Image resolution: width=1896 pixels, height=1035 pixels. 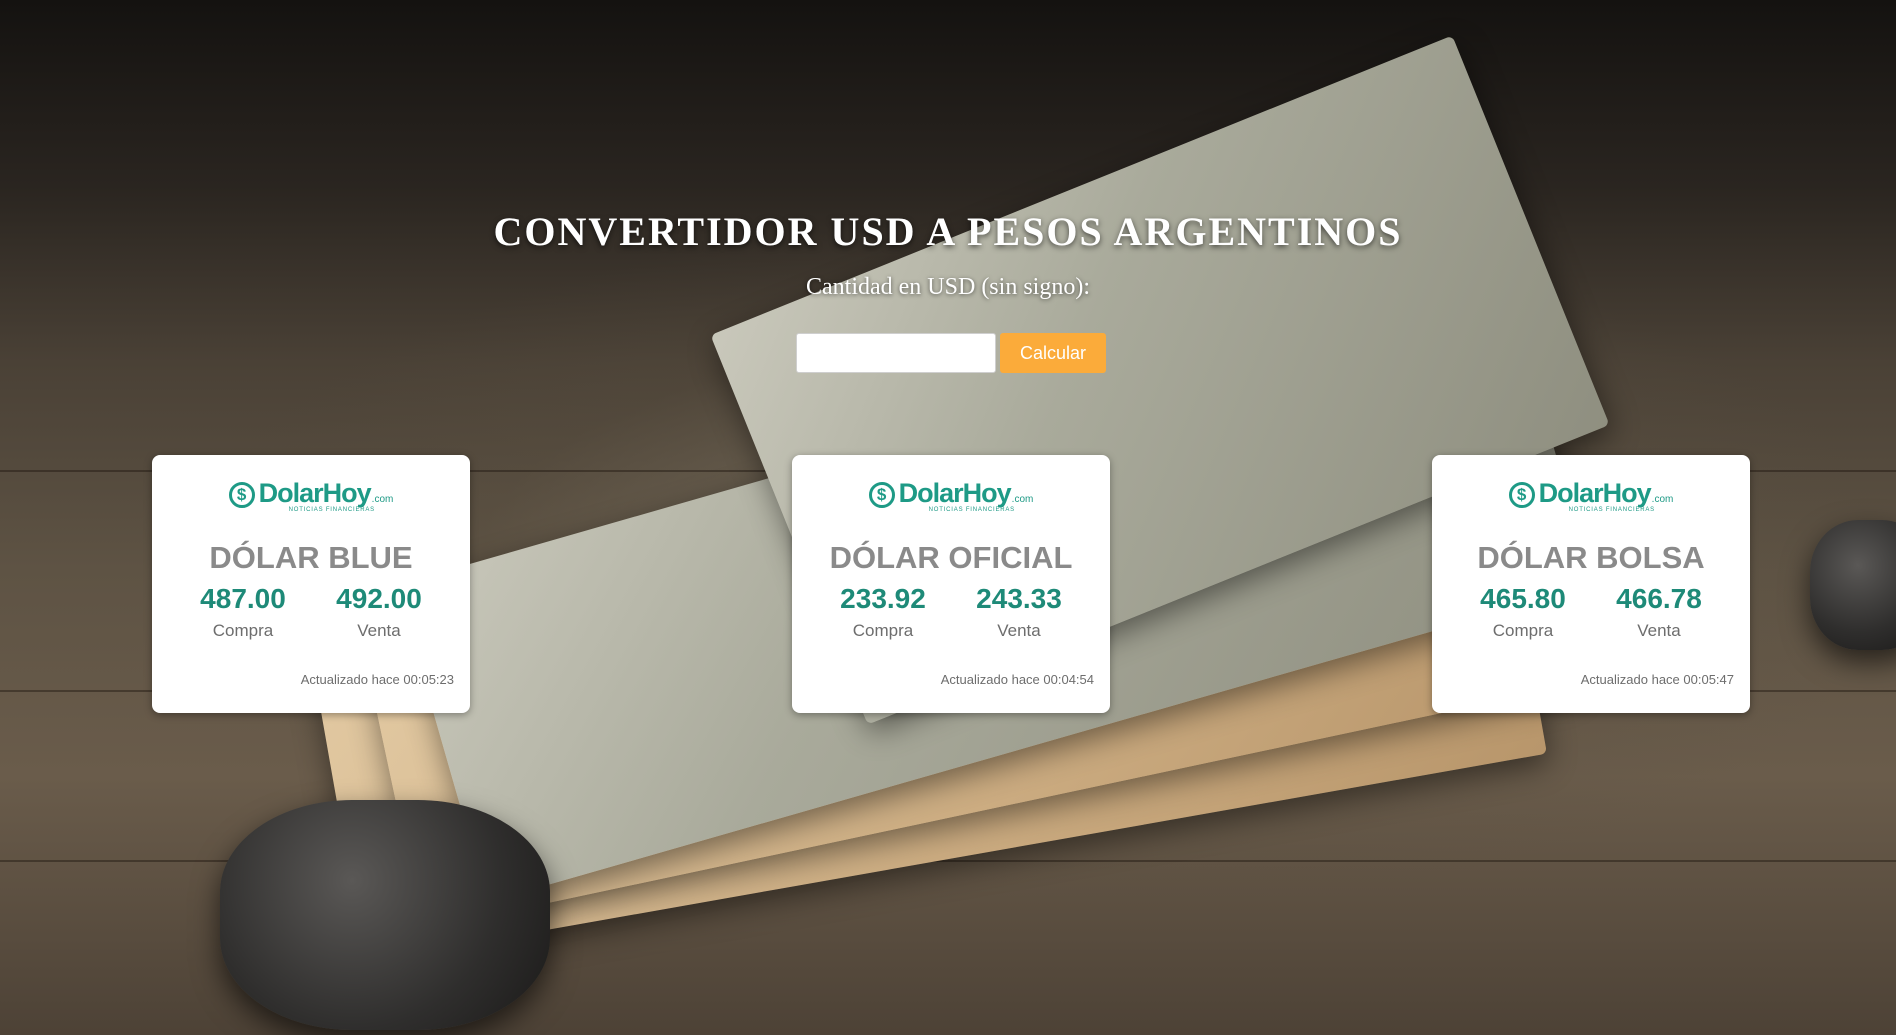 What do you see at coordinates (951, 557) in the screenshot?
I see `card-title: DÓLAR OFICIAL` at bounding box center [951, 557].